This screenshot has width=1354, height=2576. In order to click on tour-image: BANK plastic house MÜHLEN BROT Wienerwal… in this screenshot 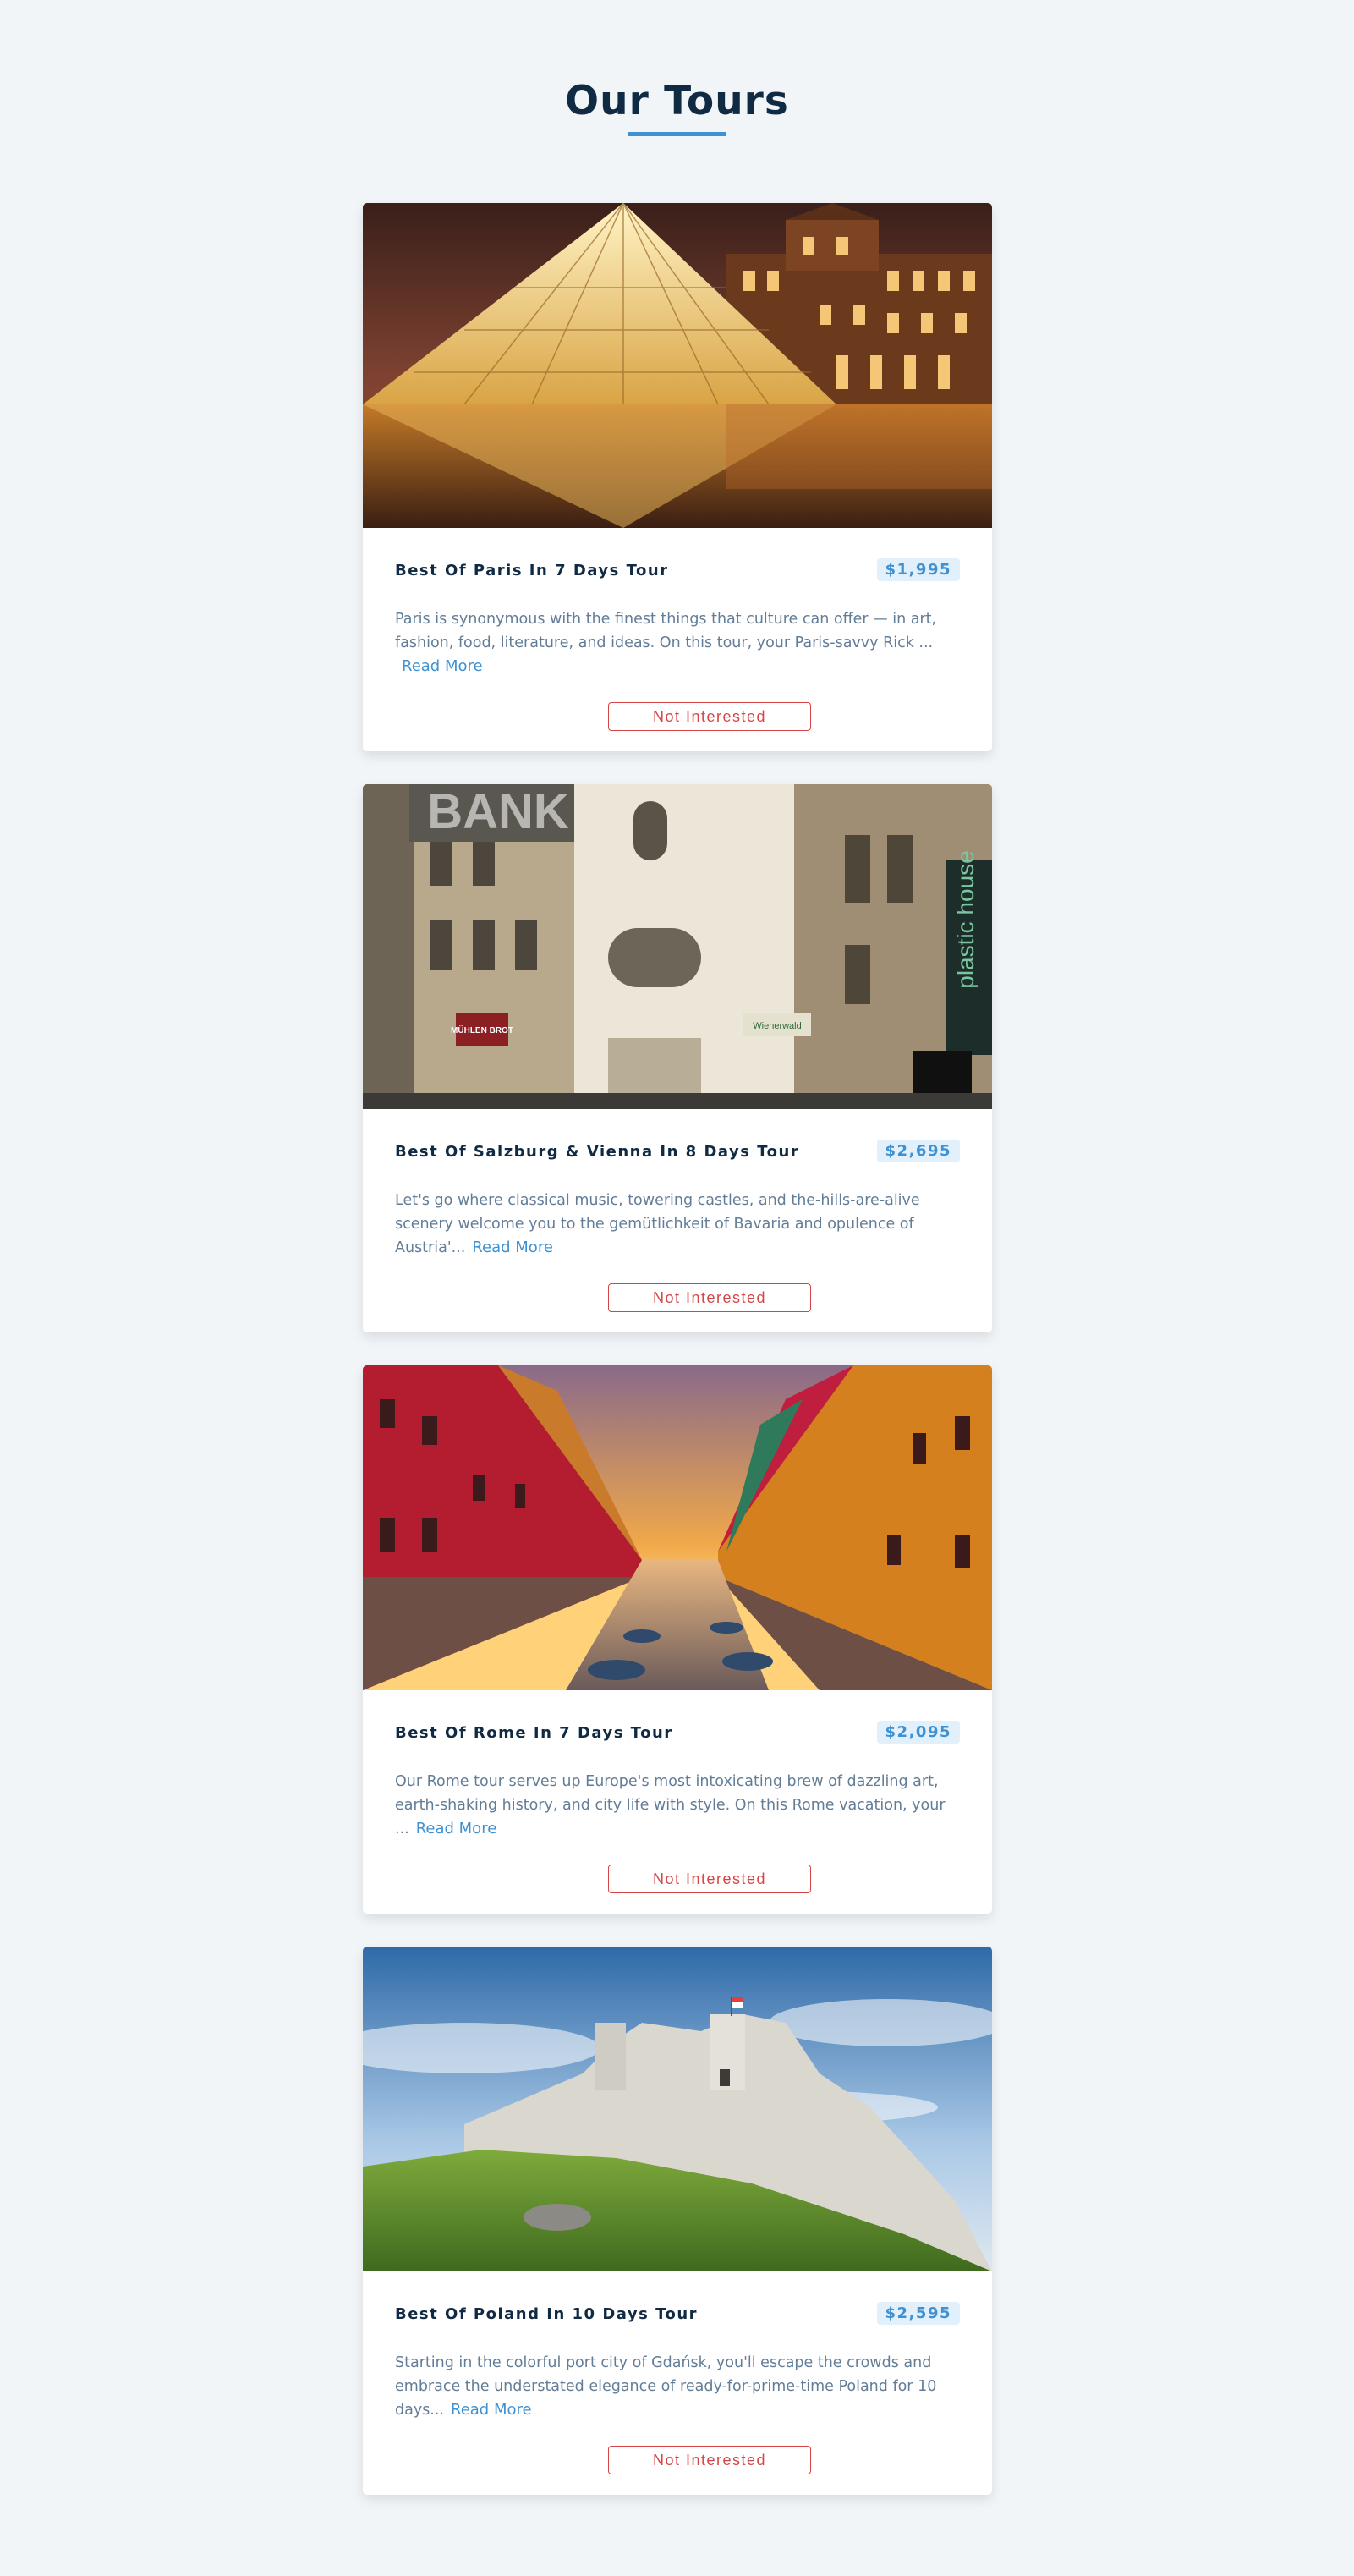, I will do `click(678, 947)`.